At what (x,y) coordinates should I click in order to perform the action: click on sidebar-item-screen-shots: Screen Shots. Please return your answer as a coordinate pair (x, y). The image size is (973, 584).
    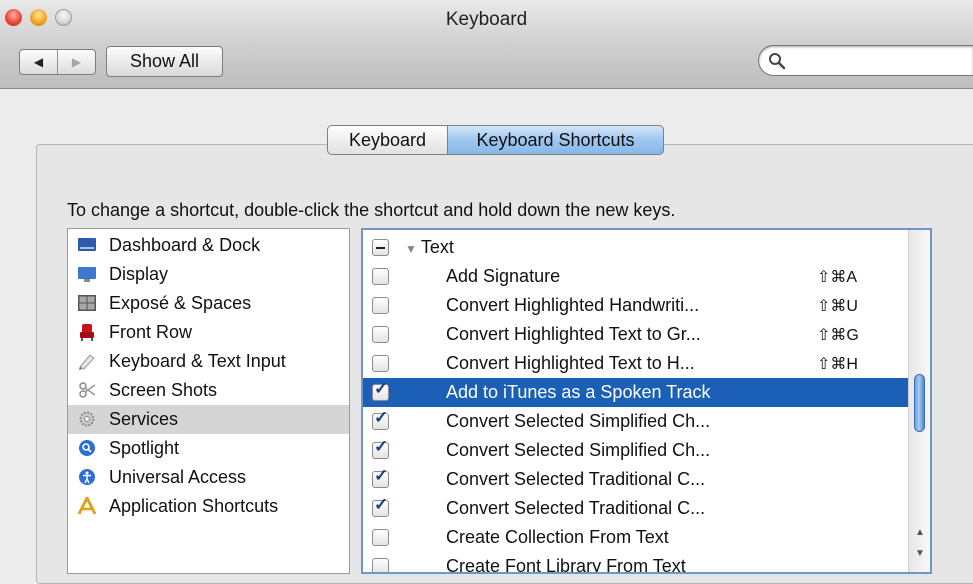
    Looking at the image, I should click on (208, 390).